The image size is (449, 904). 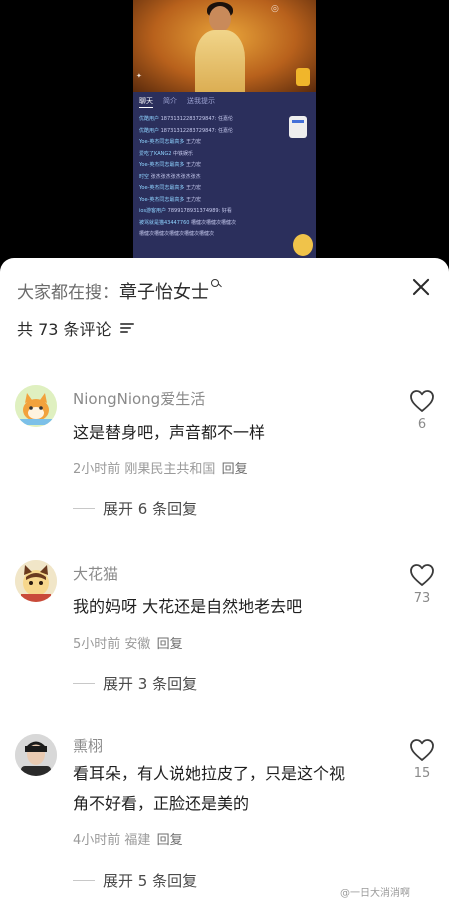 What do you see at coordinates (220, 19) in the screenshot?
I see `singer-head` at bounding box center [220, 19].